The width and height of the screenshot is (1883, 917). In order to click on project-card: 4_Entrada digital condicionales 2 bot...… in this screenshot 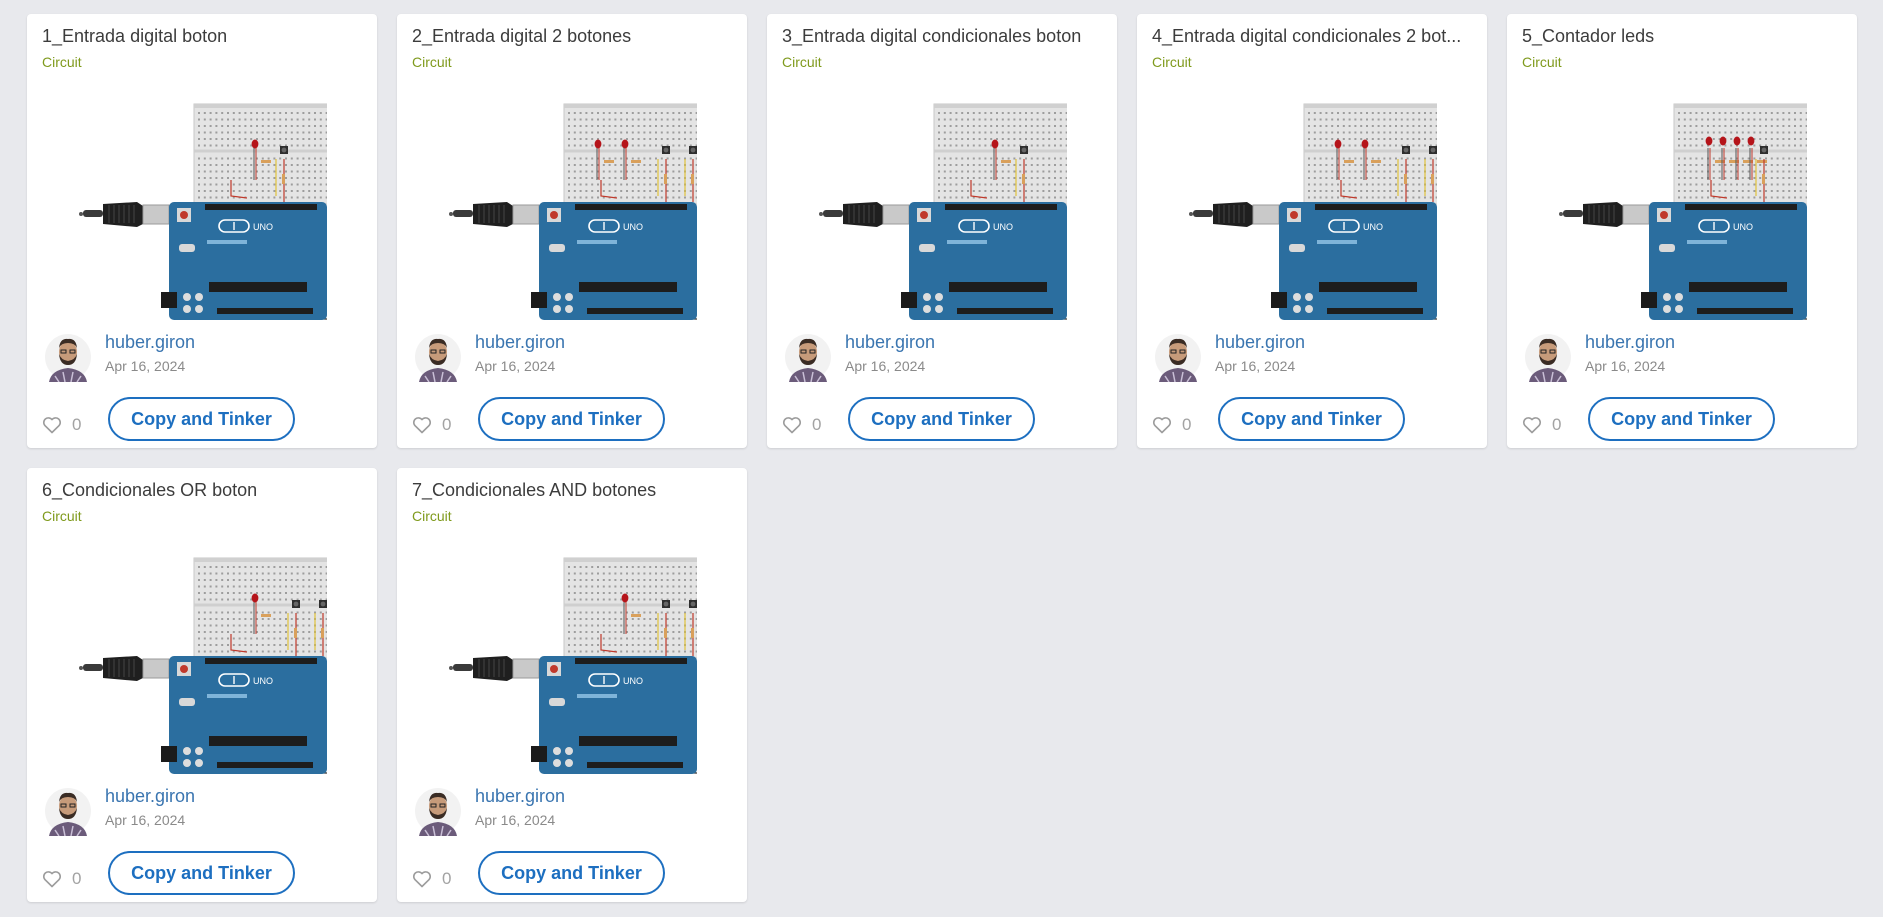, I will do `click(1312, 231)`.